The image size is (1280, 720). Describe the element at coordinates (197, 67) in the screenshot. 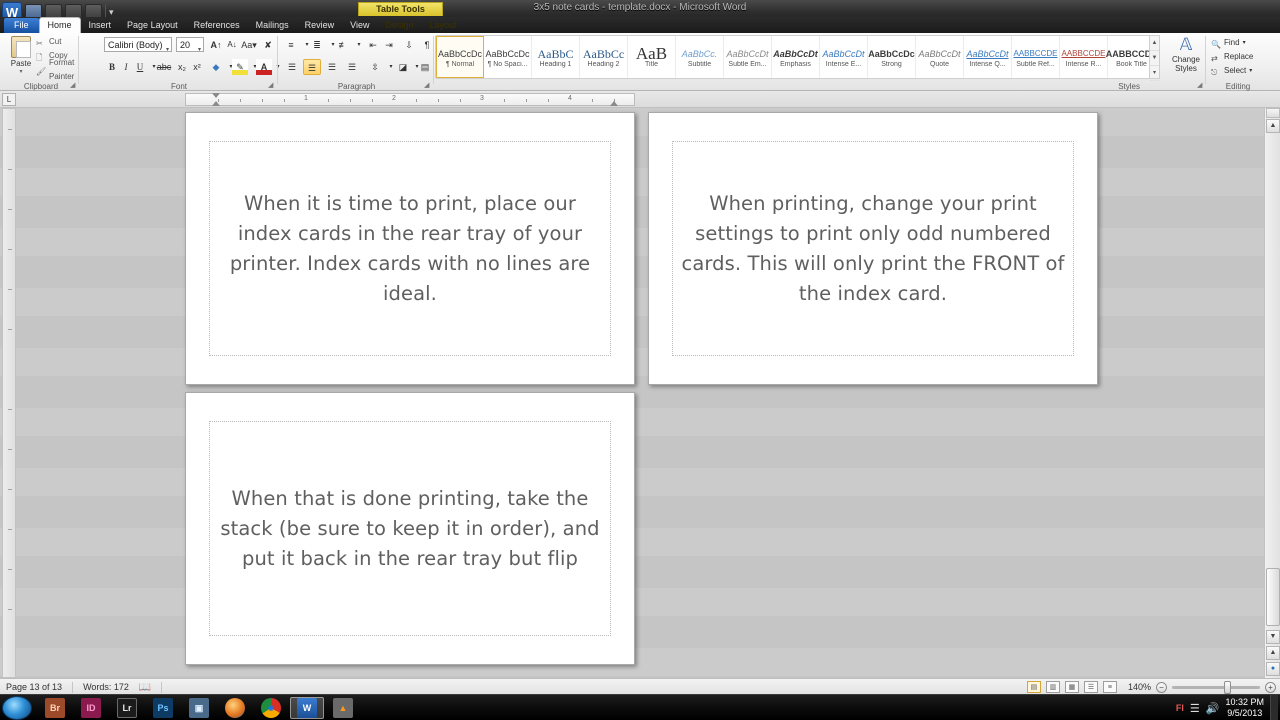

I see `superscript-button: x²` at that location.